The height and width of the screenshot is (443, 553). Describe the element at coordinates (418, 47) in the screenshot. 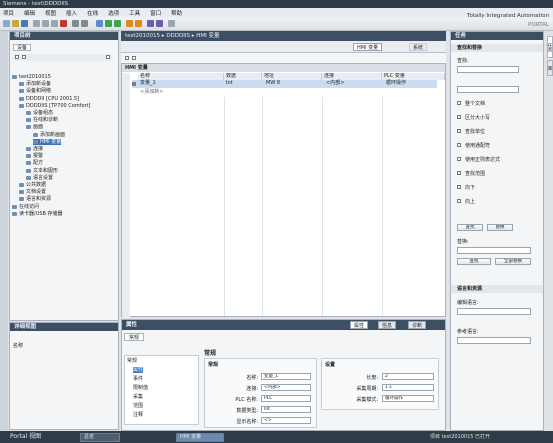

I see `tab-system: 系统` at that location.